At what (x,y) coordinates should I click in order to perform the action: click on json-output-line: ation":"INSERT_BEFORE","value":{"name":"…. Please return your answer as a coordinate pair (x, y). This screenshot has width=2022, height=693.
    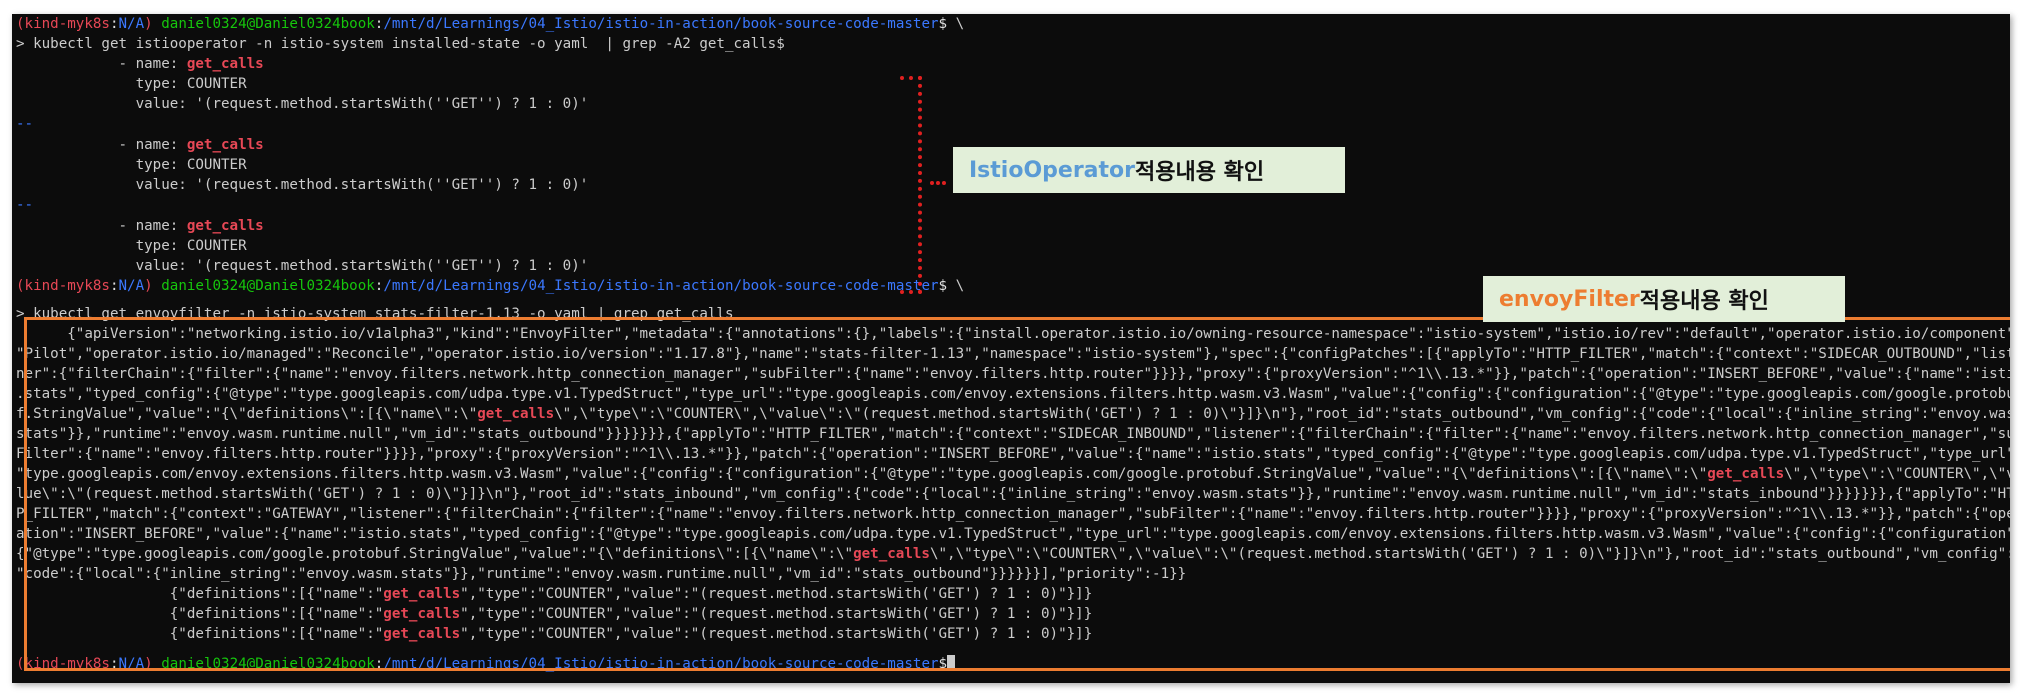
    Looking at the image, I should click on (1013, 534).